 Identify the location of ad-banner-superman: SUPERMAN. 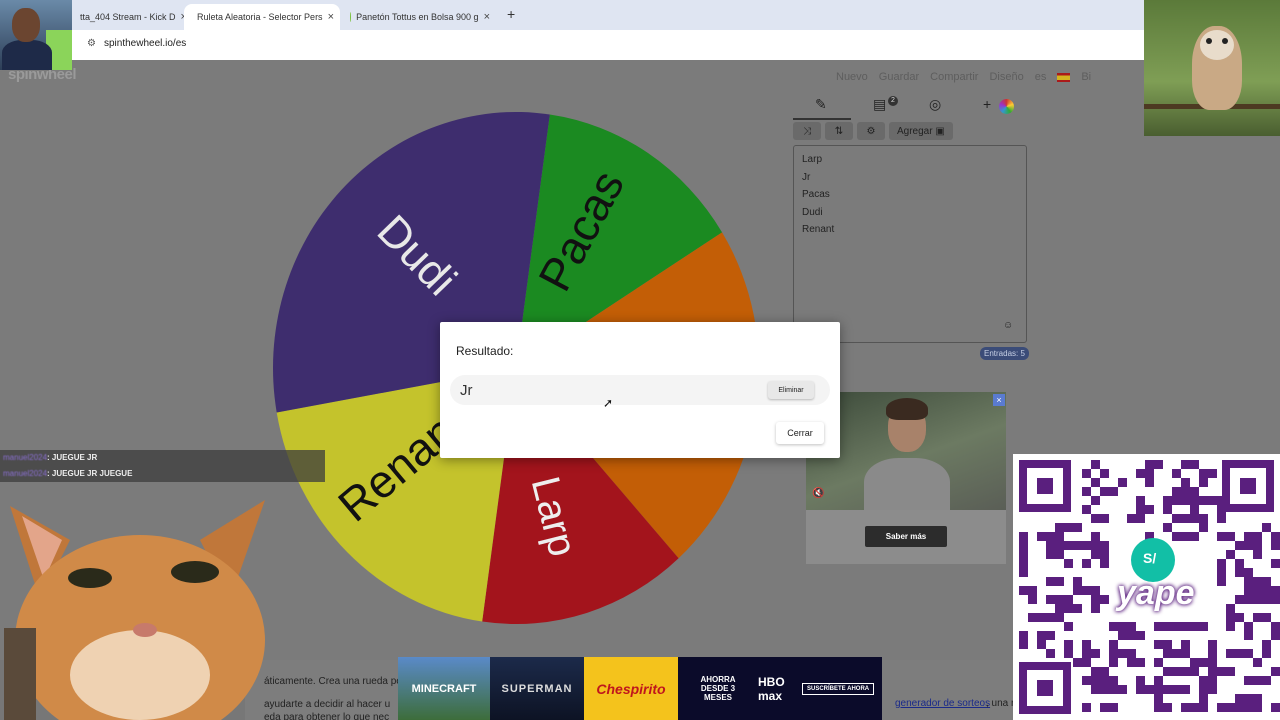
(537, 688).